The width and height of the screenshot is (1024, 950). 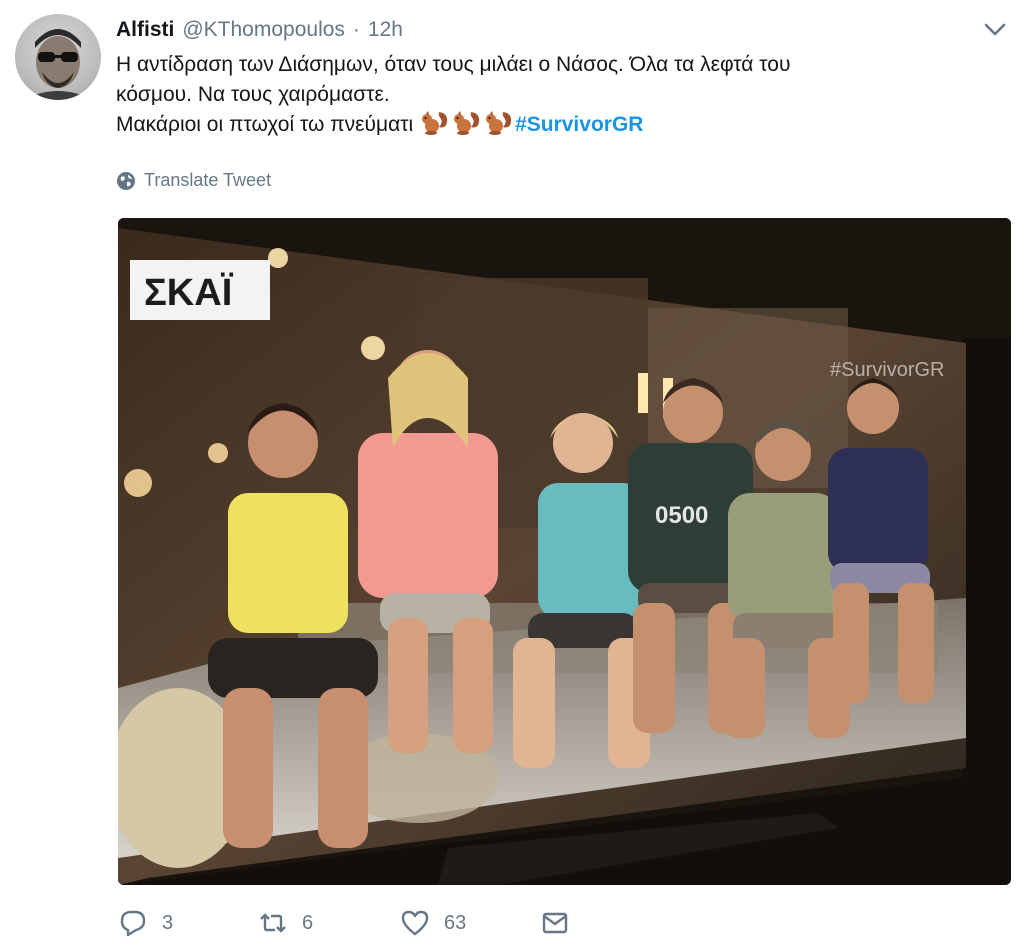 I want to click on tweet-actions: 3 6 63, so click(x=418, y=925).